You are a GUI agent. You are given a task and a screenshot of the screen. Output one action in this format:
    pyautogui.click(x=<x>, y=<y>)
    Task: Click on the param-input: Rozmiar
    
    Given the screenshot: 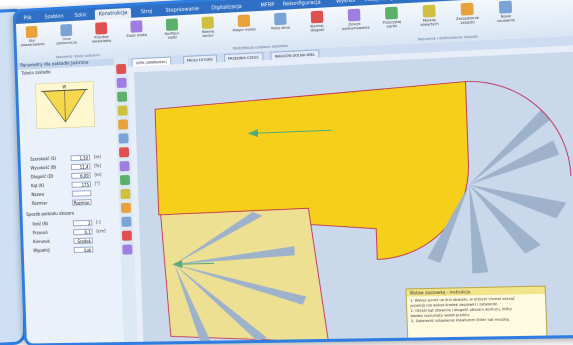 What is the action you would take?
    pyautogui.click(x=82, y=202)
    